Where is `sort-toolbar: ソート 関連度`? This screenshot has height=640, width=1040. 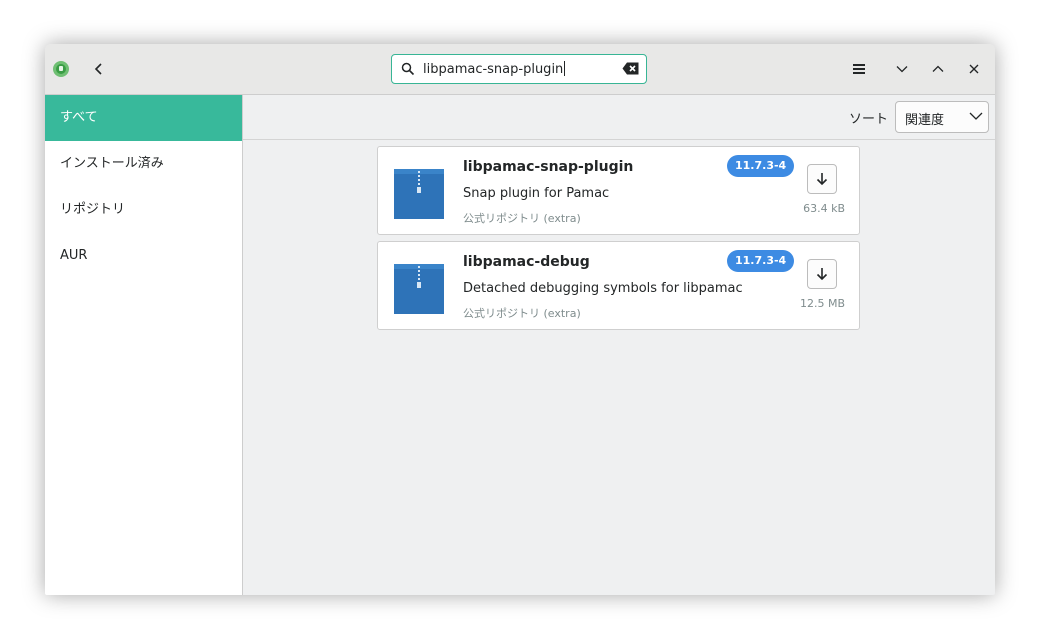 sort-toolbar: ソート 関連度 is located at coordinates (619, 117).